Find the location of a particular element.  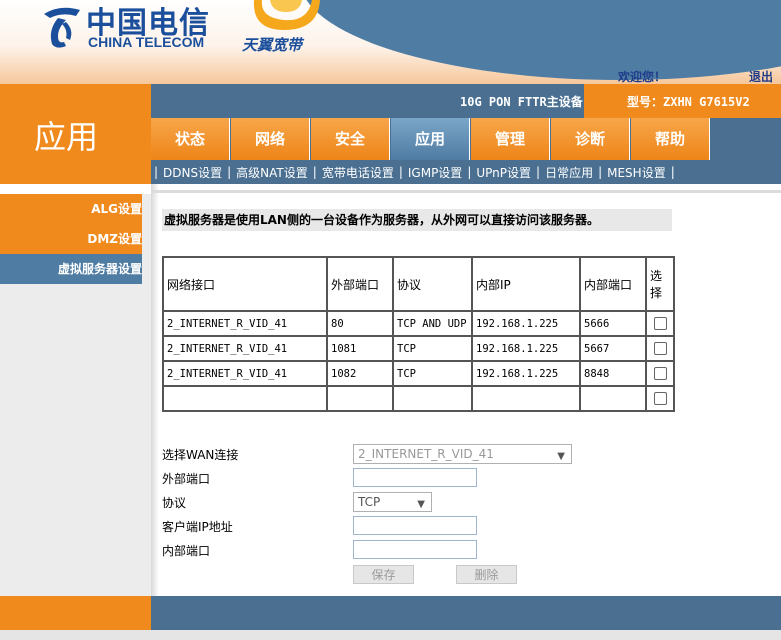

footer-strip is located at coordinates (390, 635).